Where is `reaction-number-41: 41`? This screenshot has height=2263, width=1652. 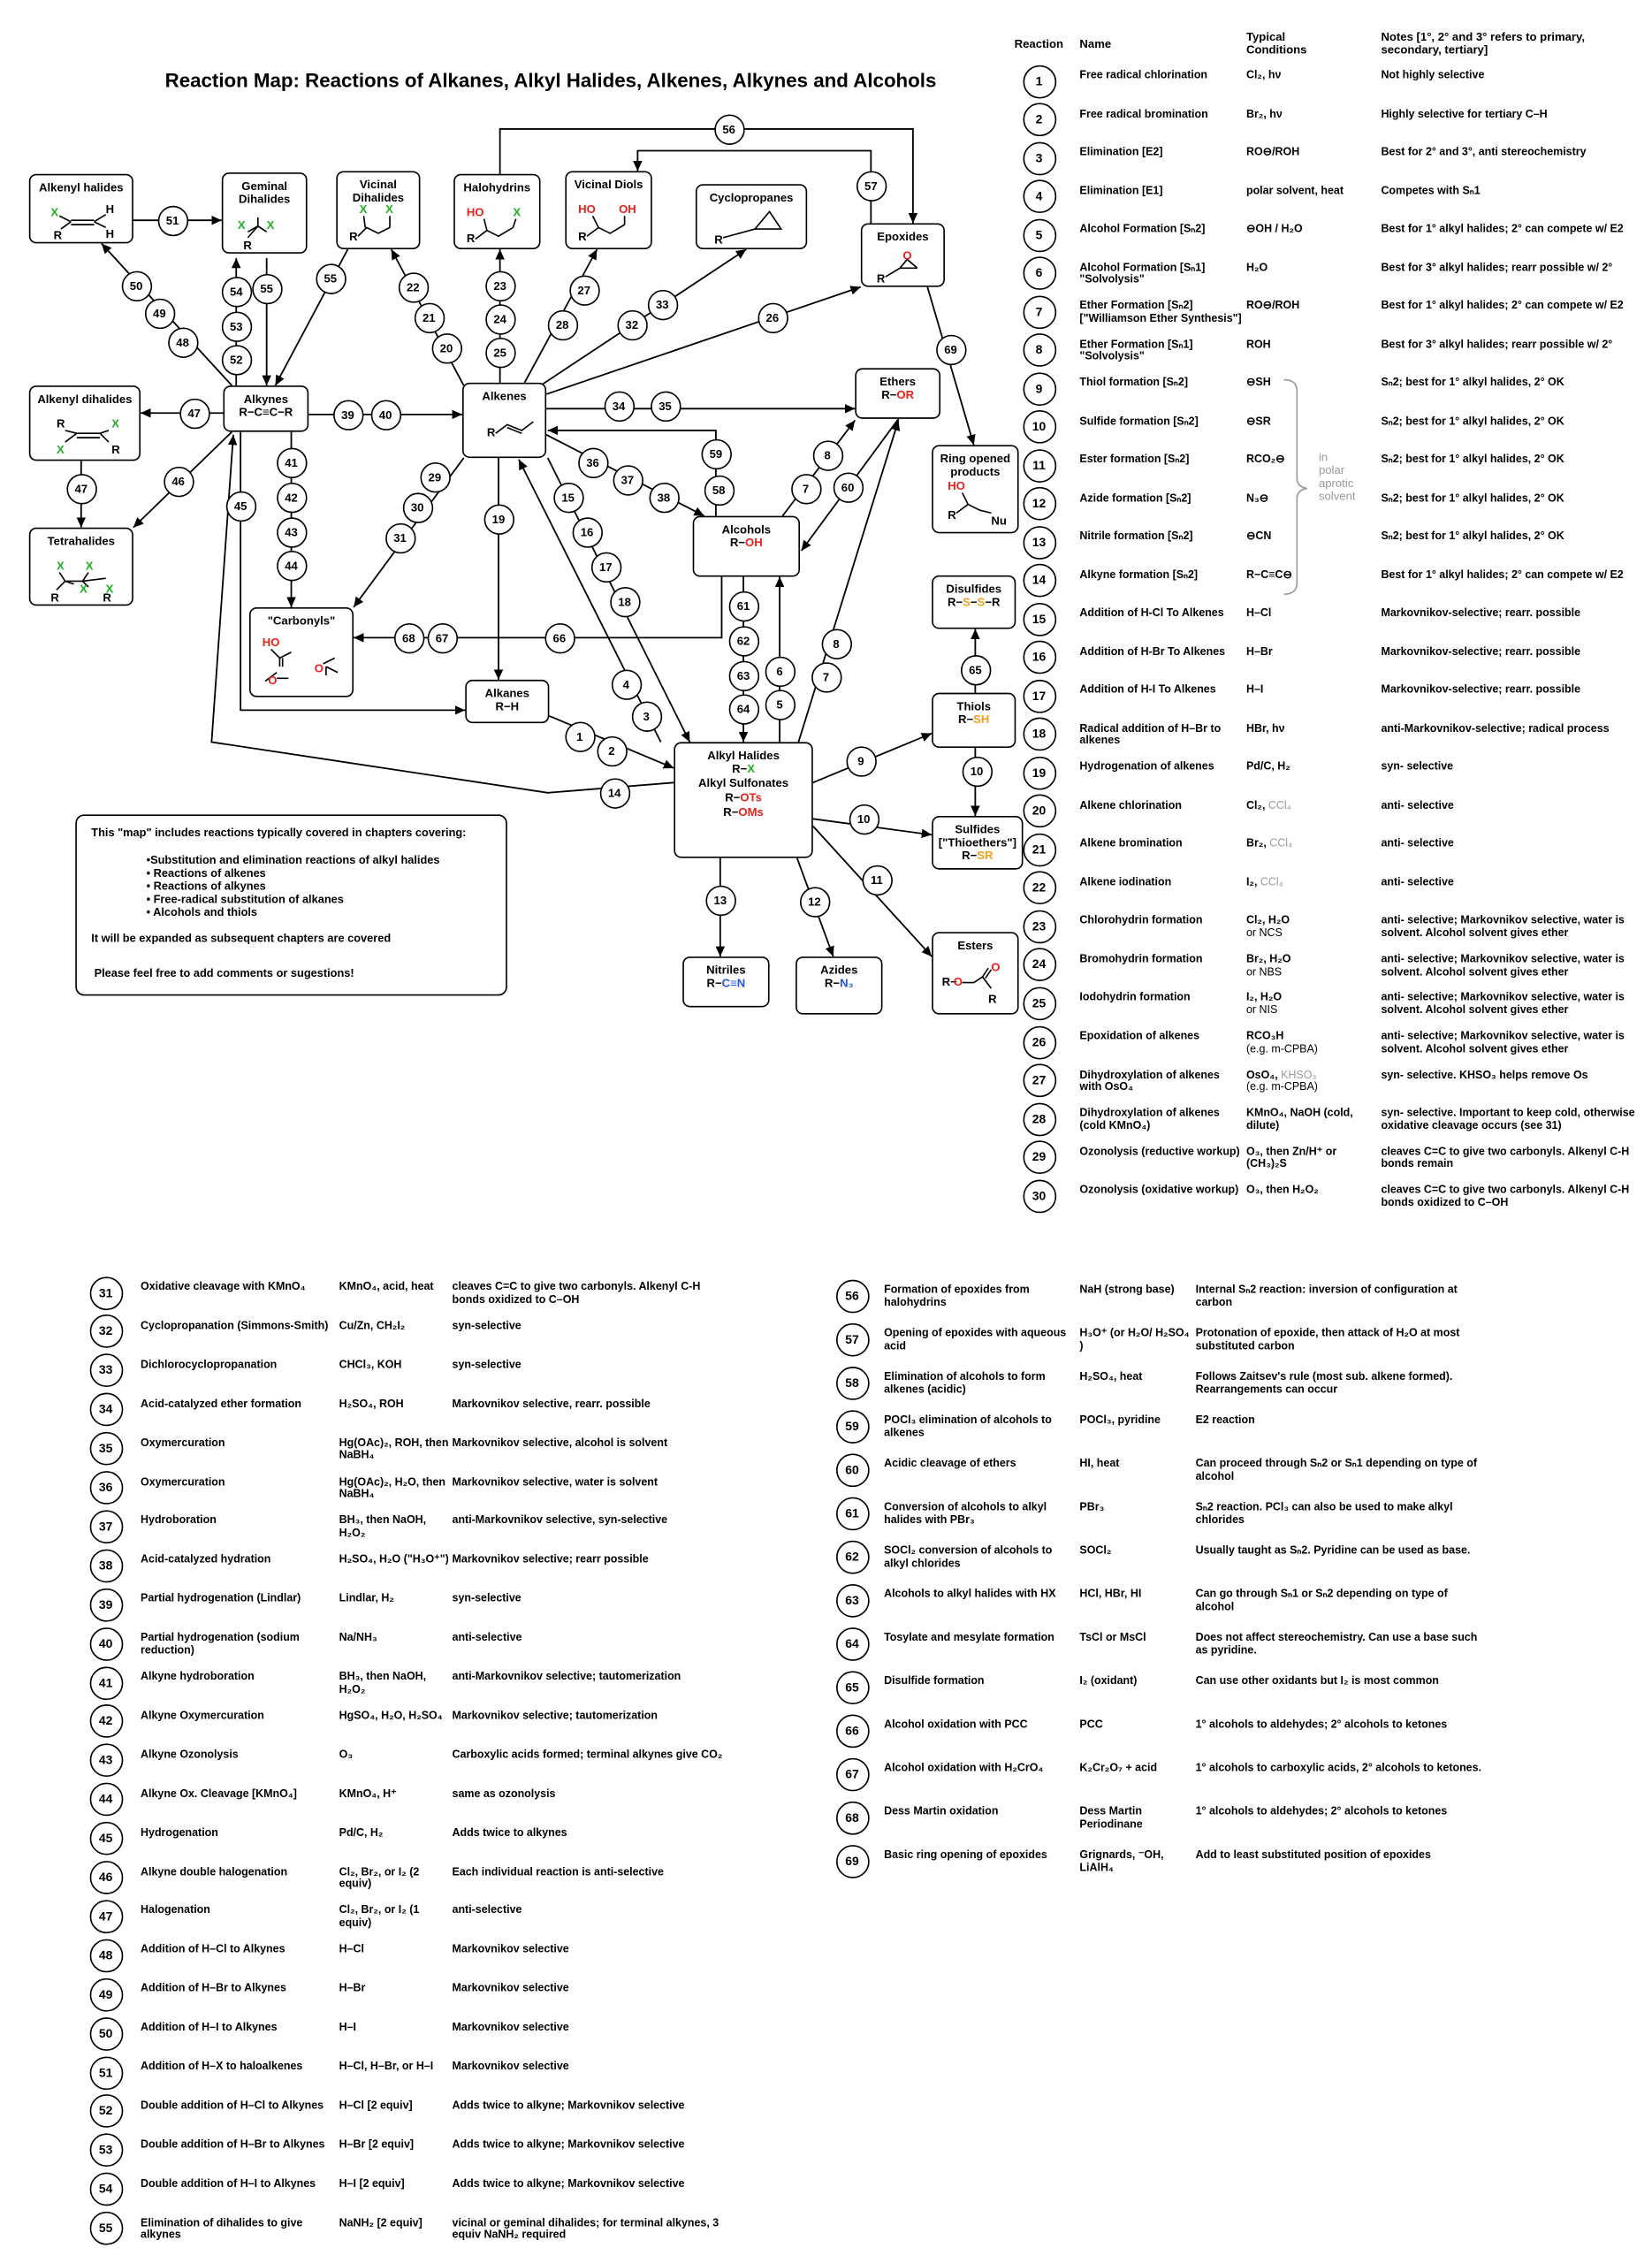
reaction-number-41: 41 is located at coordinates (291, 462).